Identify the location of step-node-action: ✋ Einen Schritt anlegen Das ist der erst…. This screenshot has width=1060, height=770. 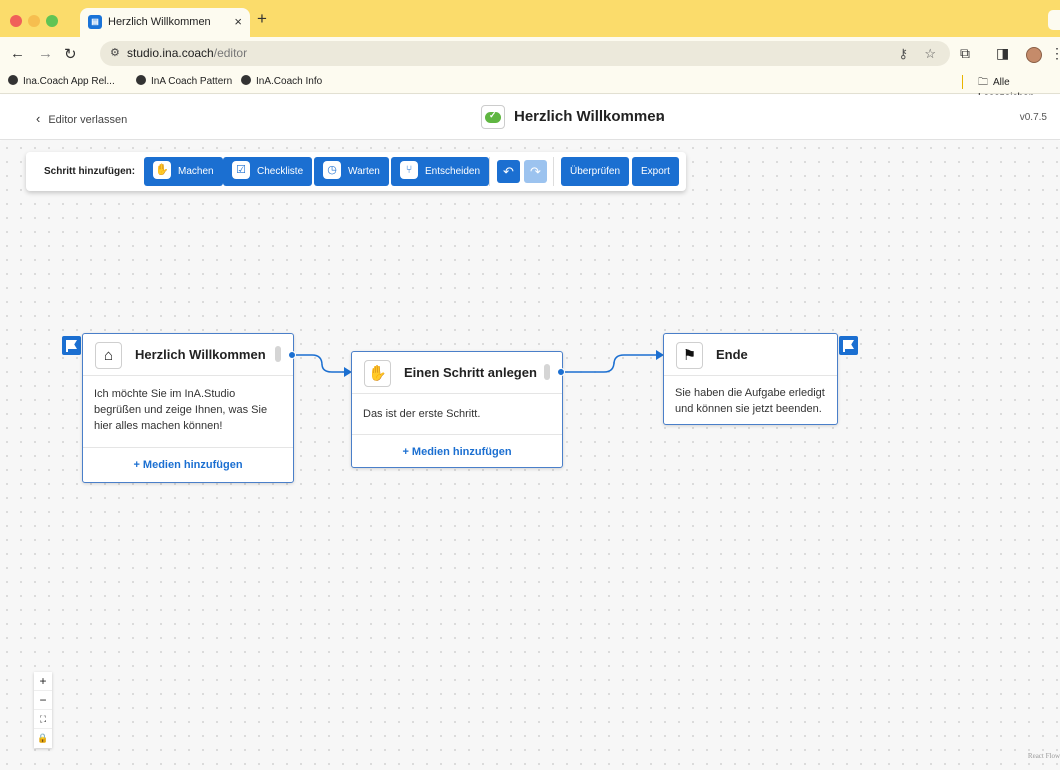
(457, 409).